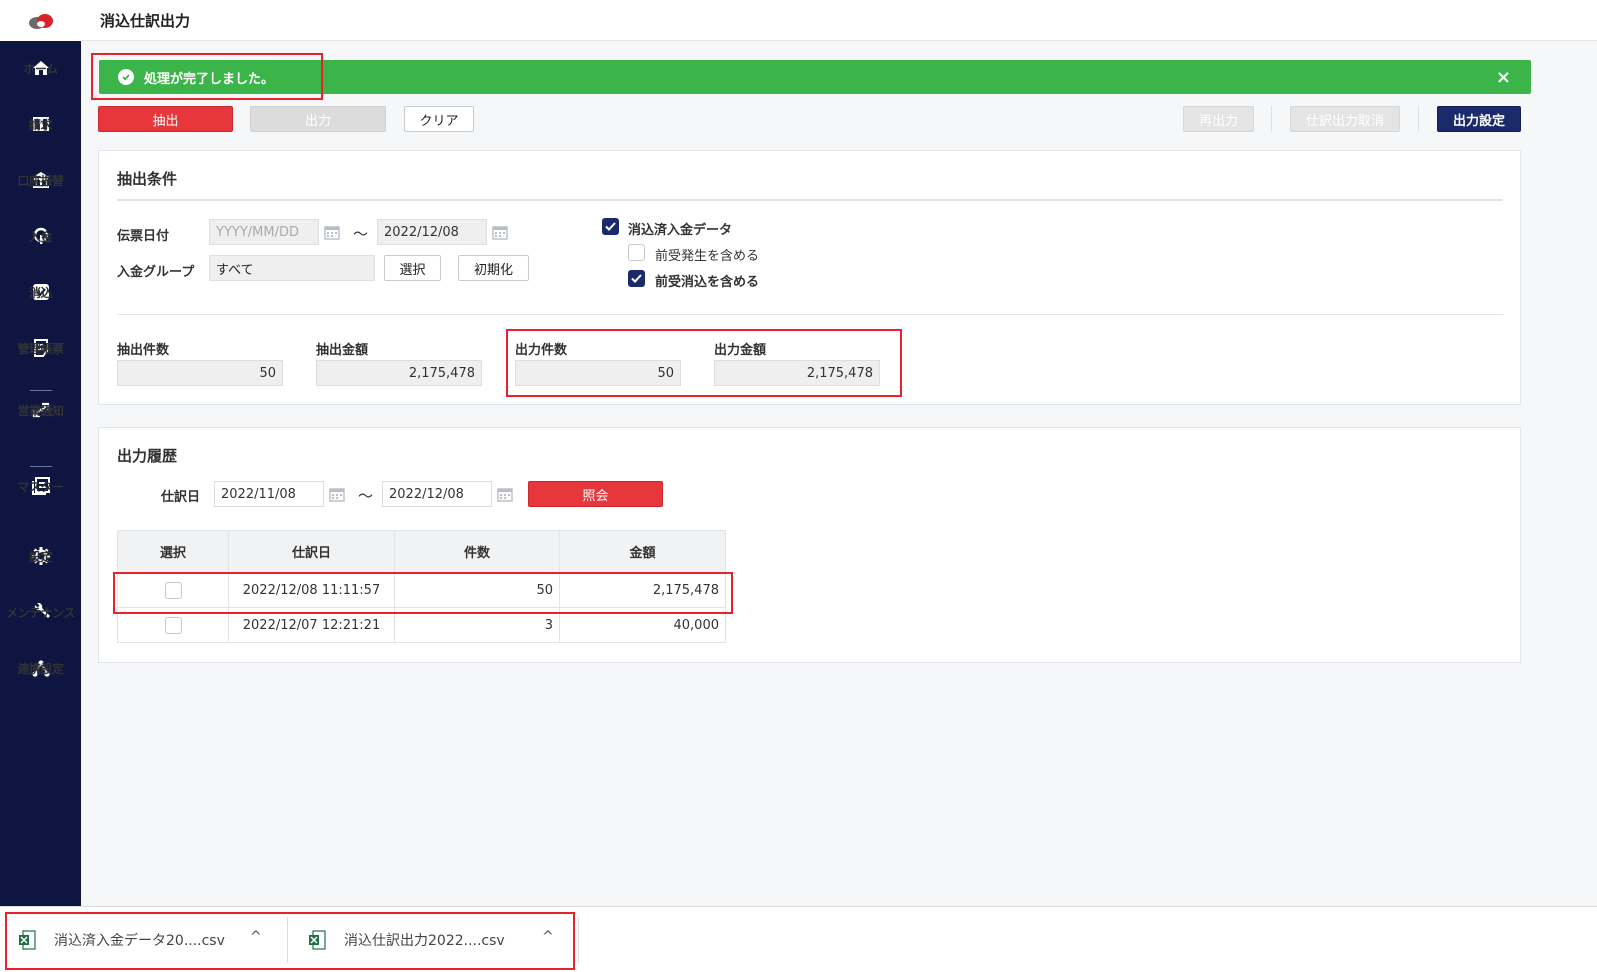 This screenshot has height=972, width=1597. I want to click on cancel-output-button: 仕訳出力取消, so click(1345, 119).